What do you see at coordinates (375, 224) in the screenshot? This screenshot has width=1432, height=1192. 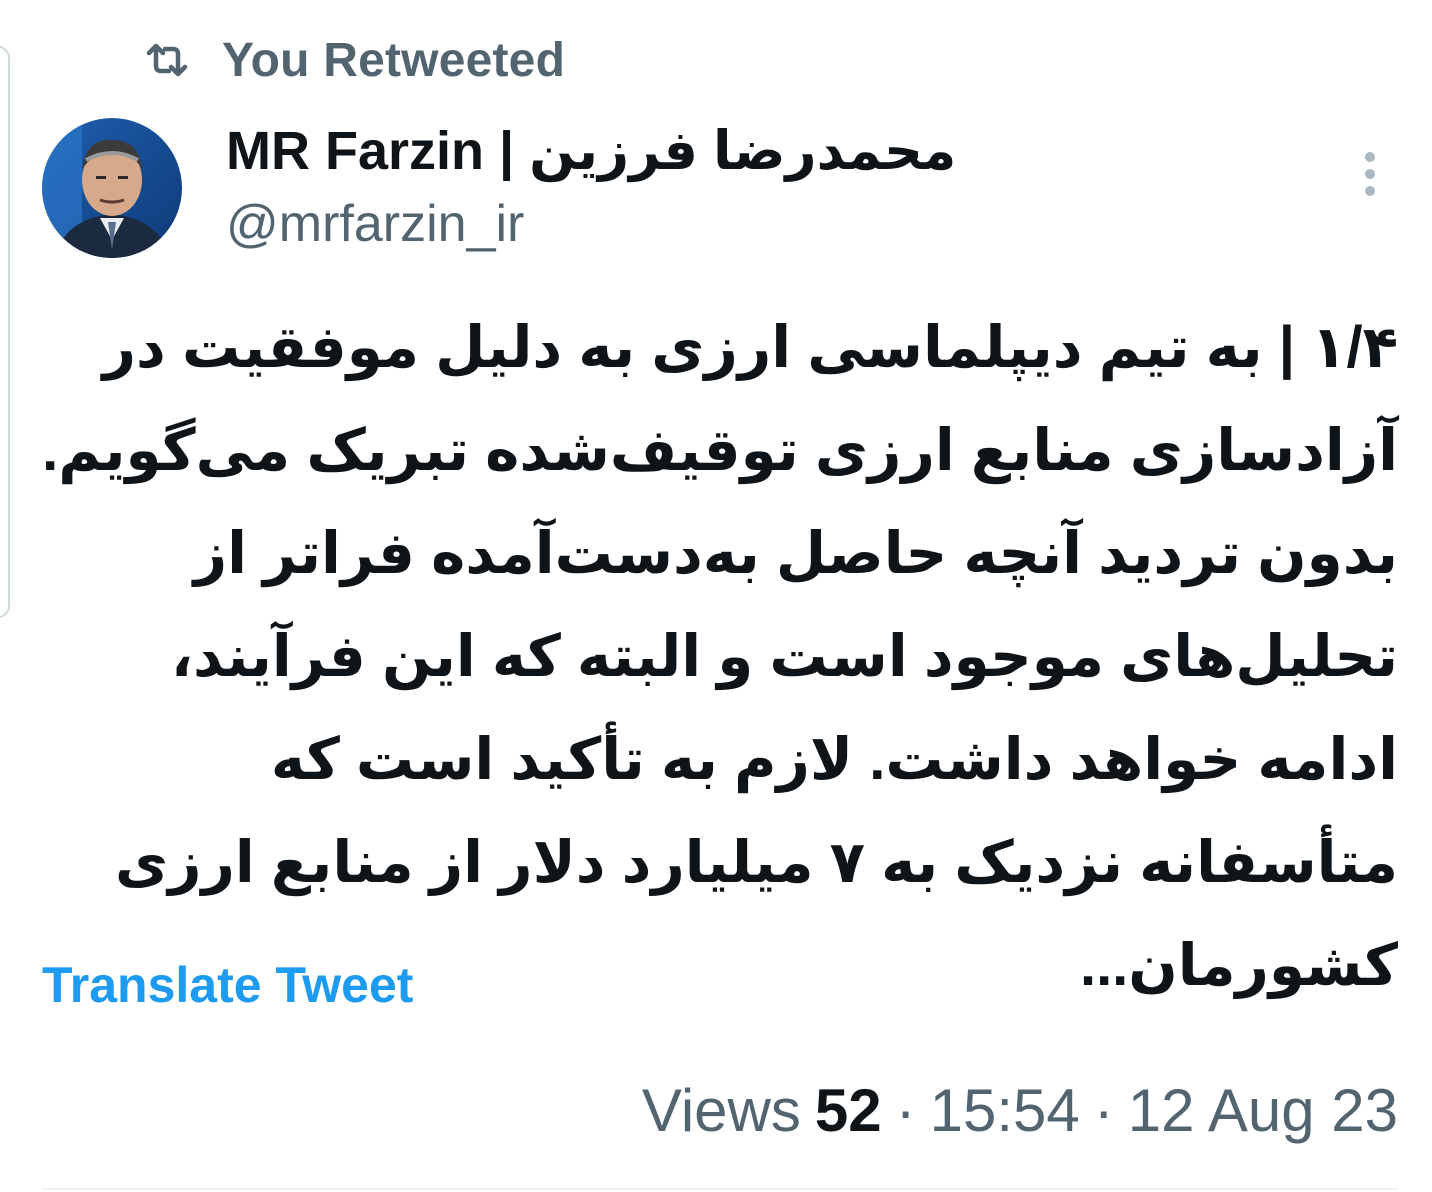 I see `author-handle: @mrfarzin_ir` at bounding box center [375, 224].